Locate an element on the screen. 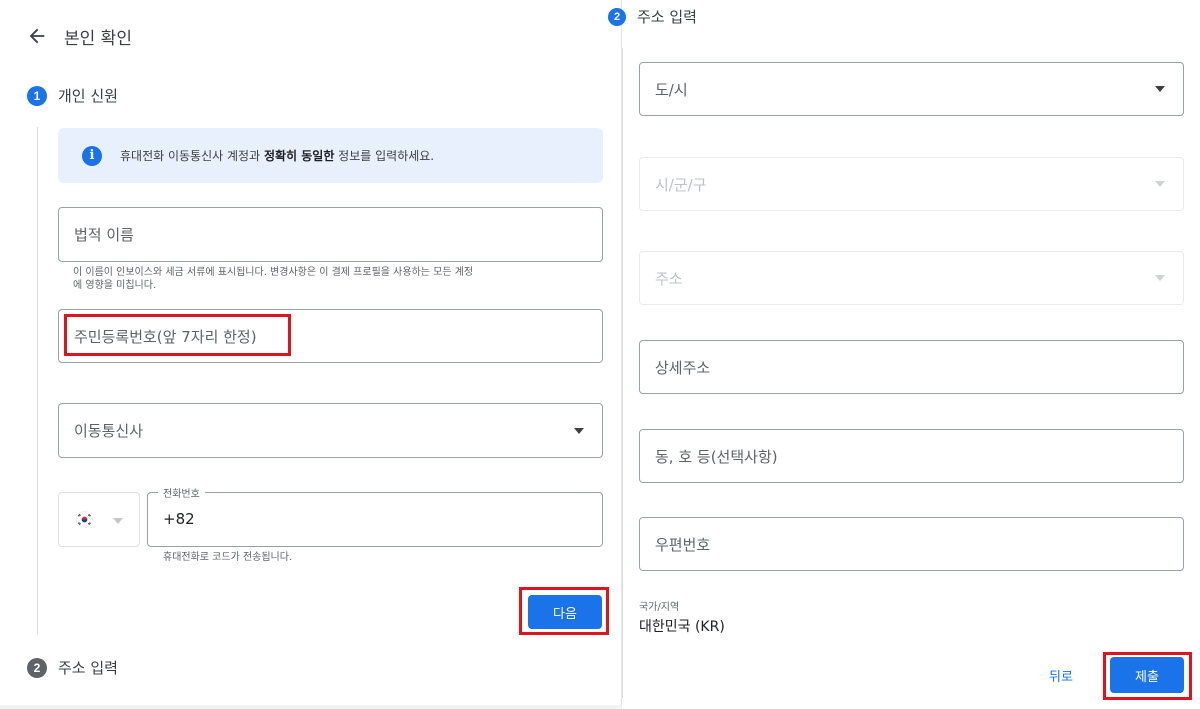  next-button: 다음 is located at coordinates (565, 612).